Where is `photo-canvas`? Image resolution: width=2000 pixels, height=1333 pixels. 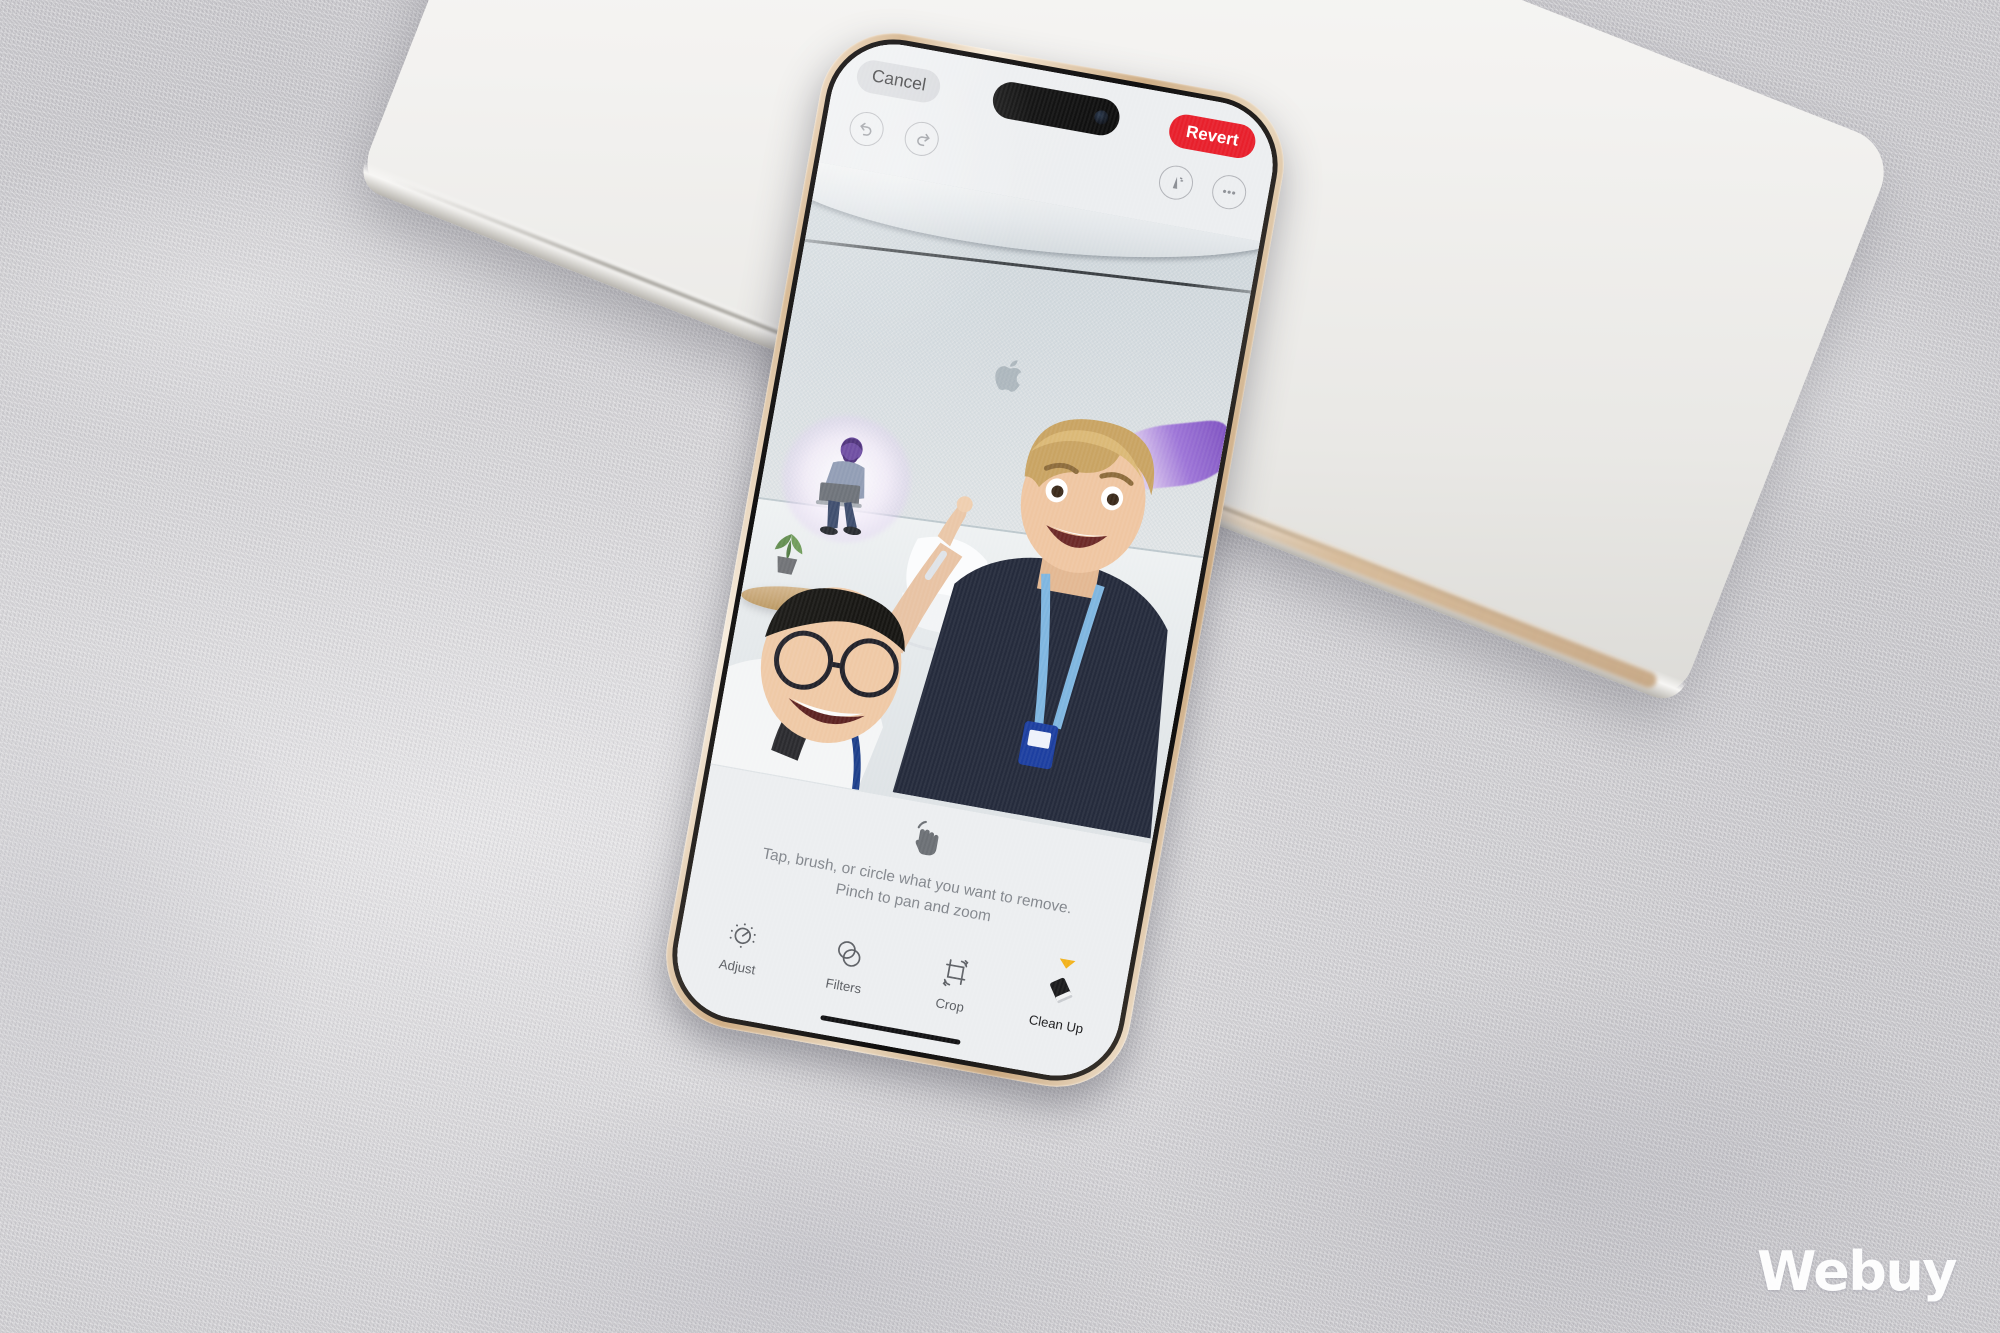
photo-canvas is located at coordinates (985, 503).